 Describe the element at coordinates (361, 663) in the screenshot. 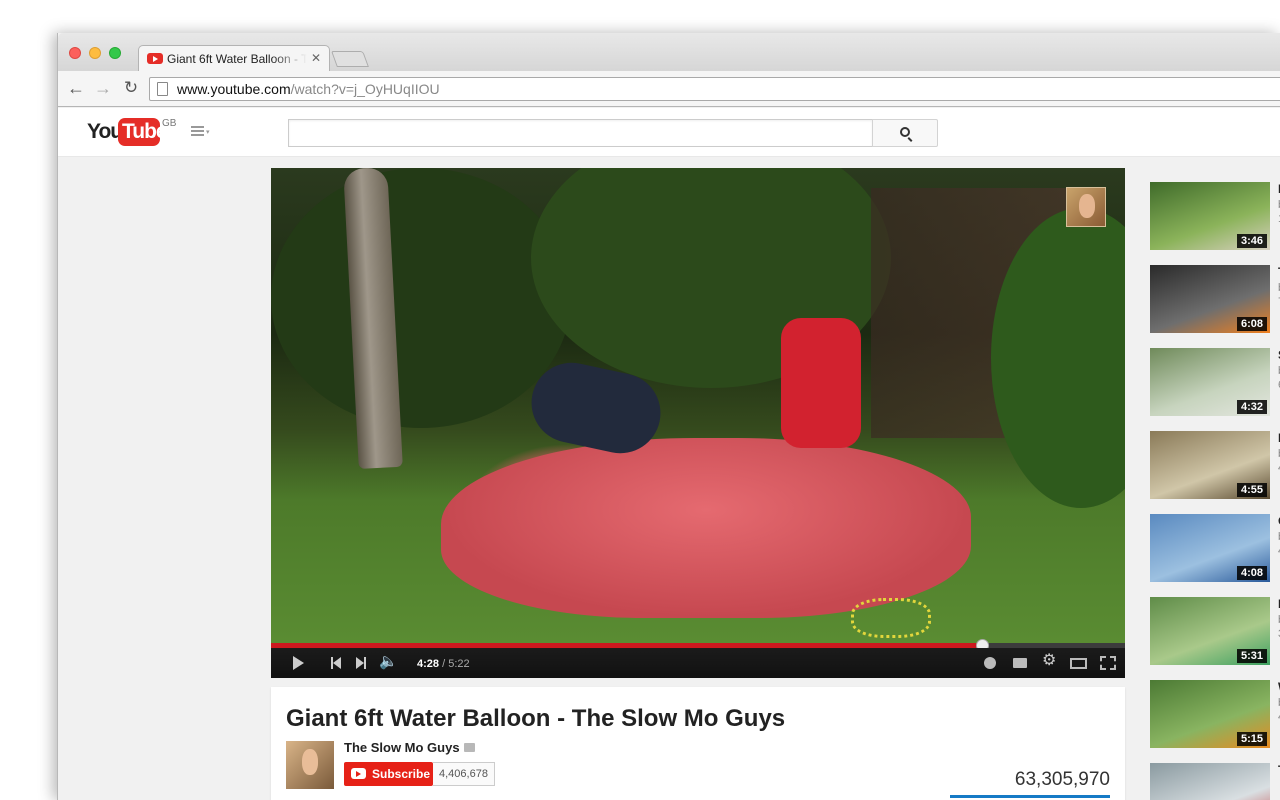

I see `next-icon` at that location.